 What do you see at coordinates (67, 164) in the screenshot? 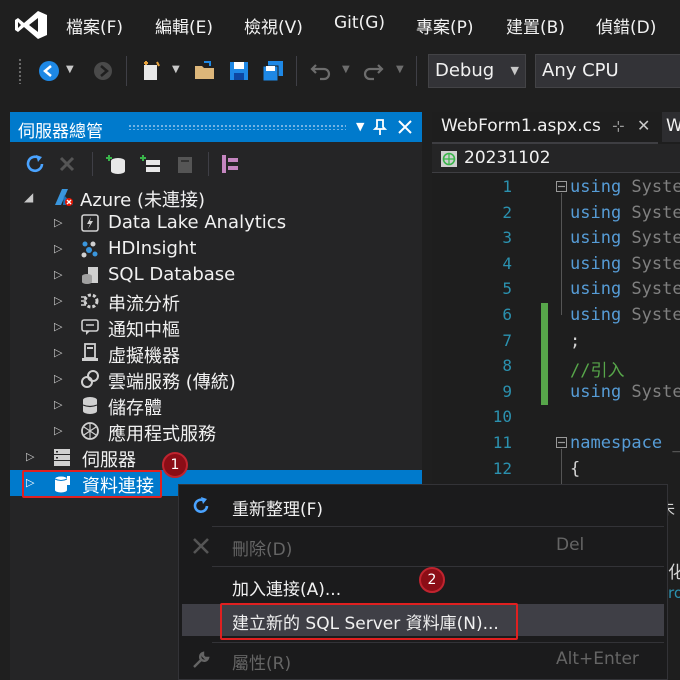
I see `stop-icon` at bounding box center [67, 164].